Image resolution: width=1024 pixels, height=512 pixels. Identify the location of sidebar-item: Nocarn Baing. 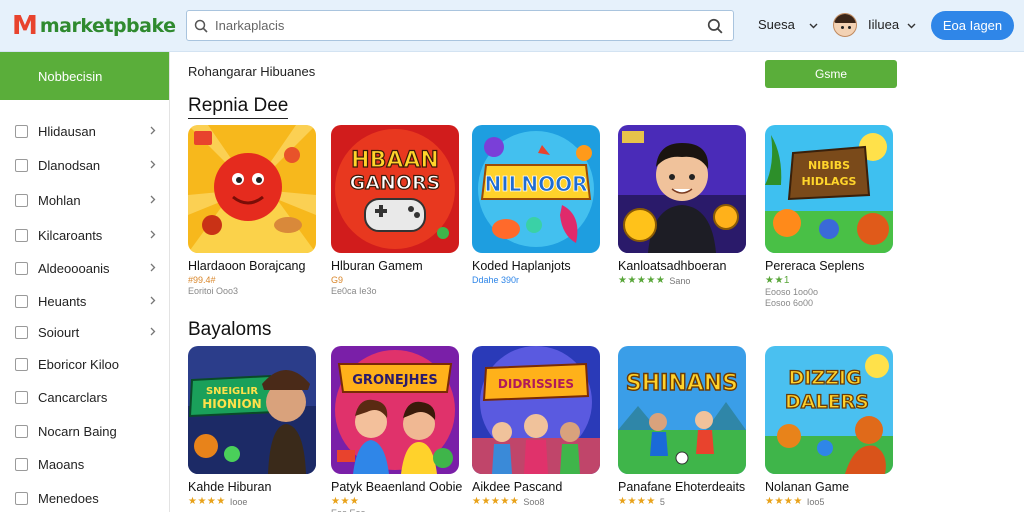
(84, 431).